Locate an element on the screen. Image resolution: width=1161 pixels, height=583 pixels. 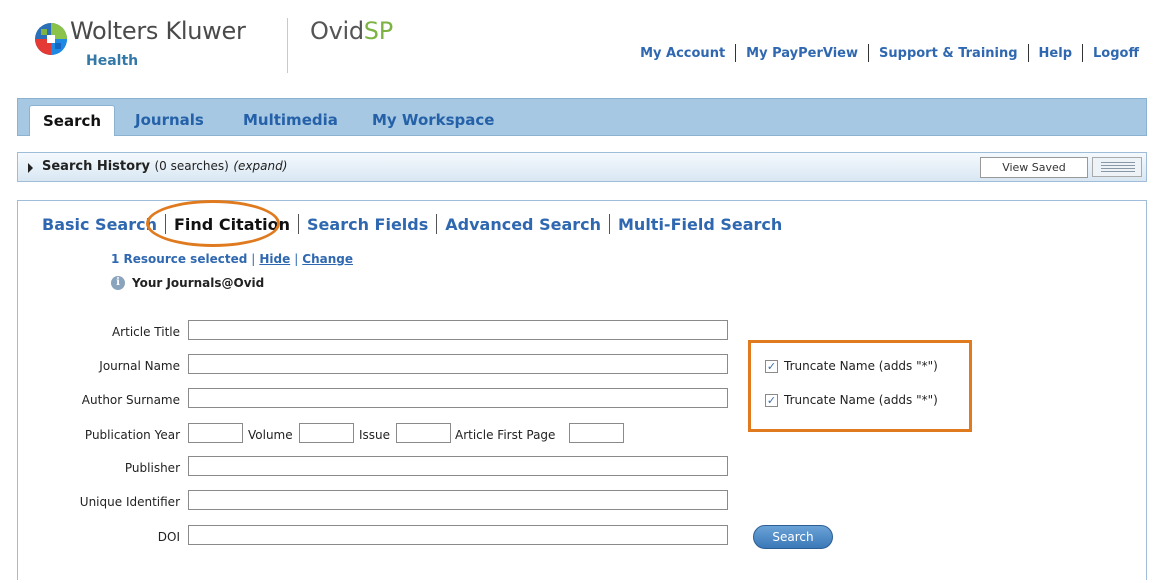
tab-advanced-search: Advanced Search is located at coordinates (523, 224).